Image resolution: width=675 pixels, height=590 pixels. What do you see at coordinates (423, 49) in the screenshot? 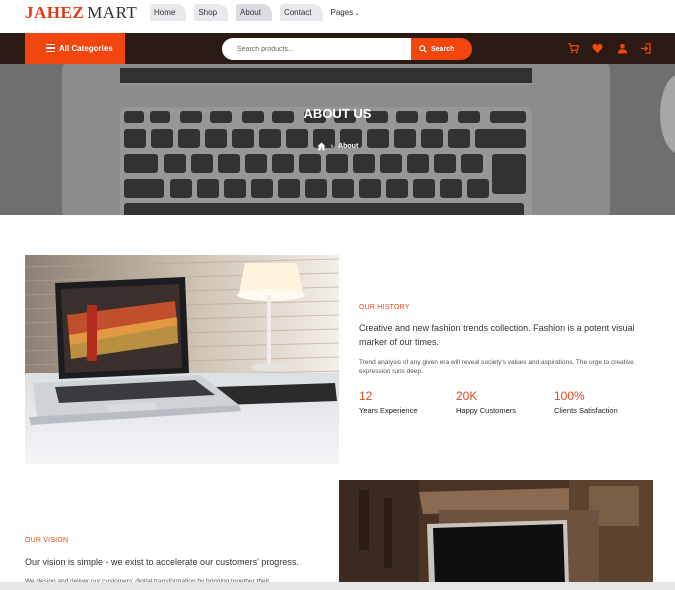
I see `search-icon` at bounding box center [423, 49].